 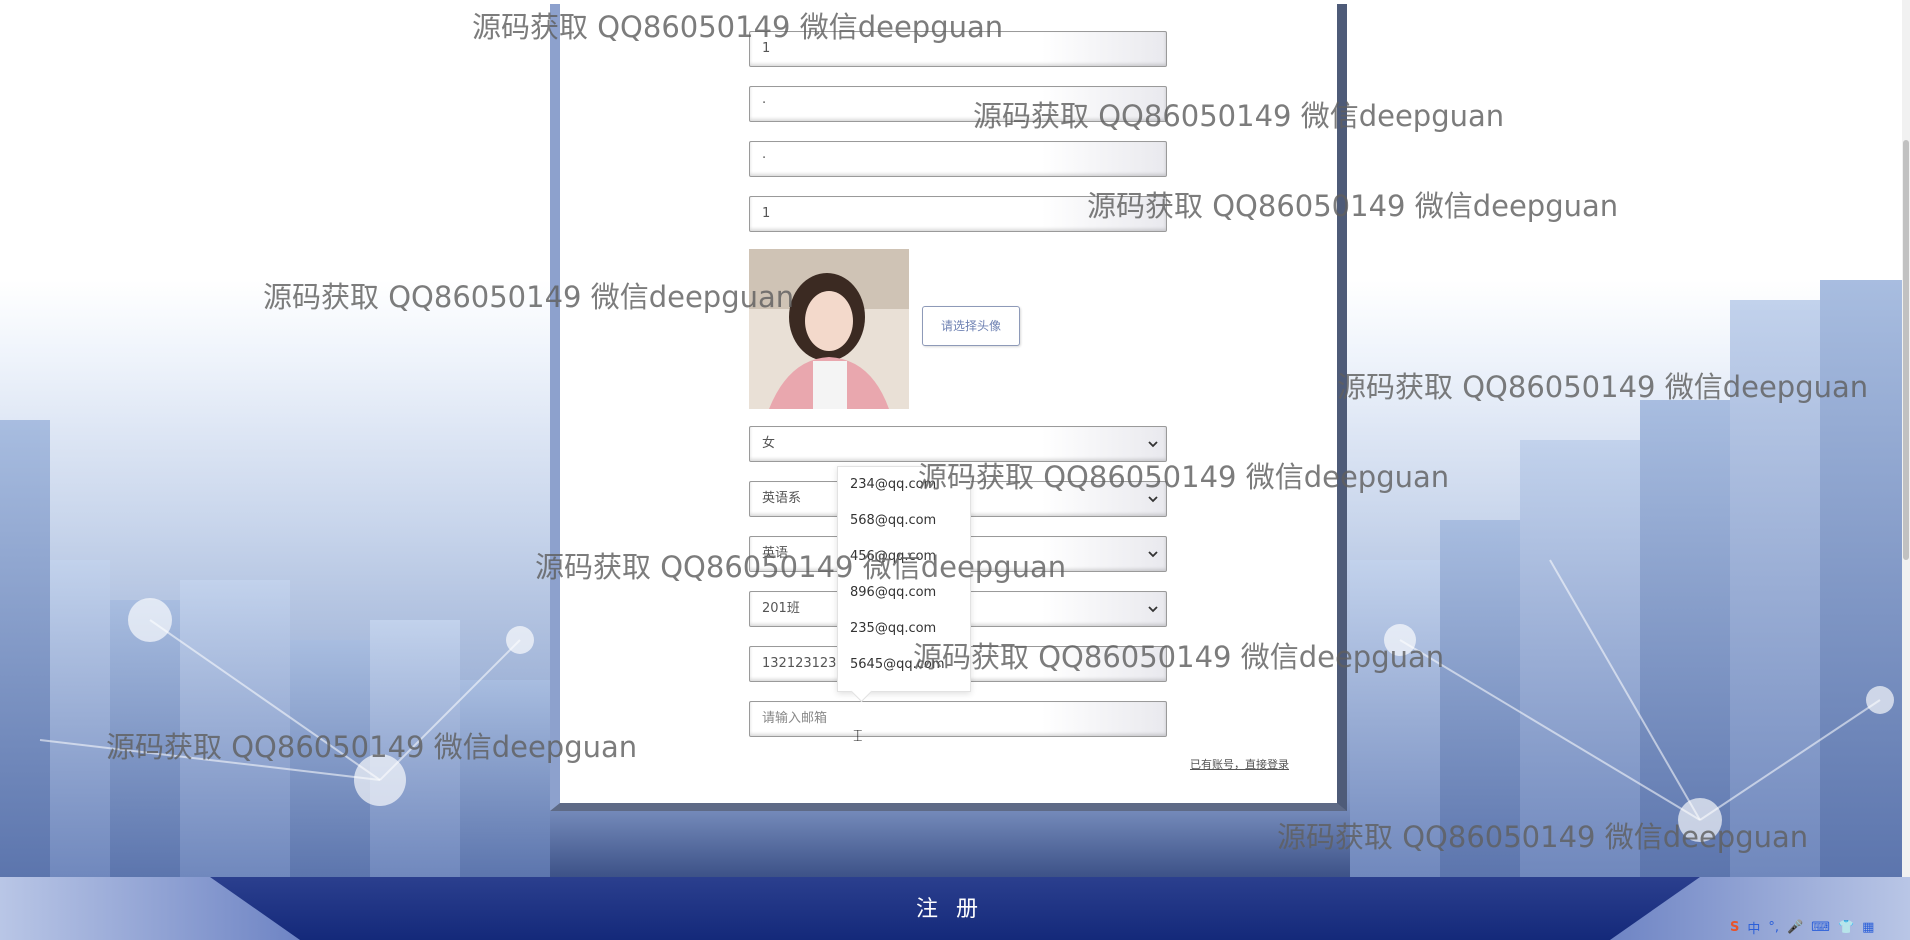 I want to click on avatar-preview-image, so click(x=829, y=329).